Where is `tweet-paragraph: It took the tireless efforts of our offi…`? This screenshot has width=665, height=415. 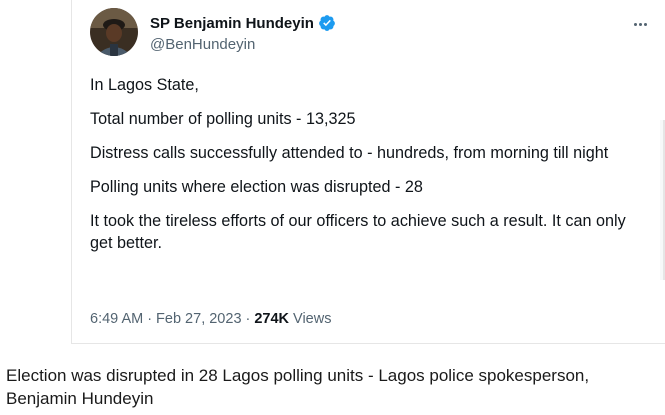 tweet-paragraph: It took the tireless efforts of our offi… is located at coordinates (358, 232).